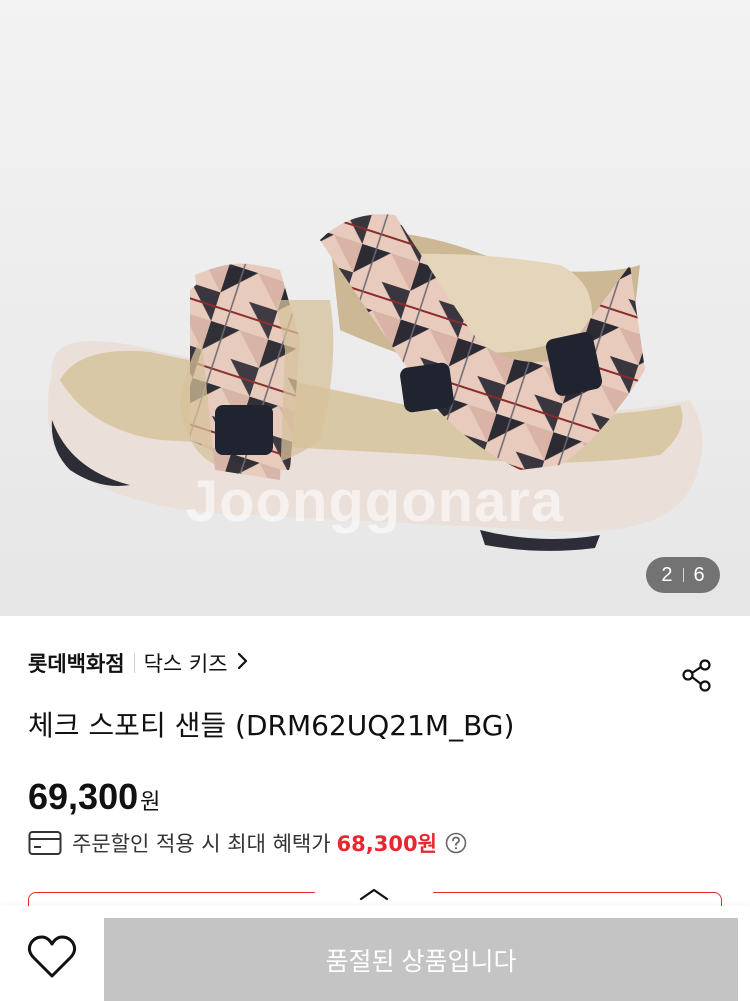 This screenshot has height=1001, width=750. I want to click on watermark: Joonggonara, so click(375, 501).